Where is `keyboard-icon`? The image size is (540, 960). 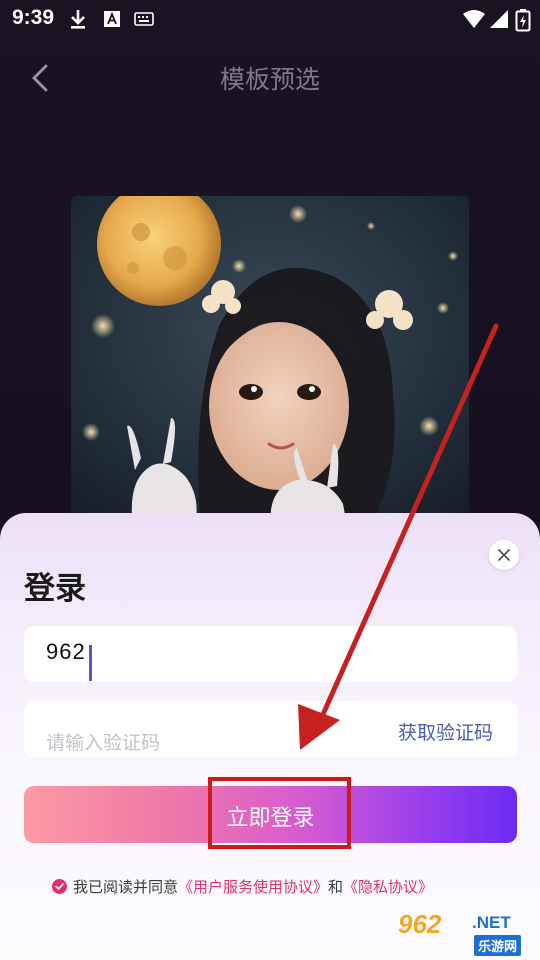
keyboard-icon is located at coordinates (144, 19).